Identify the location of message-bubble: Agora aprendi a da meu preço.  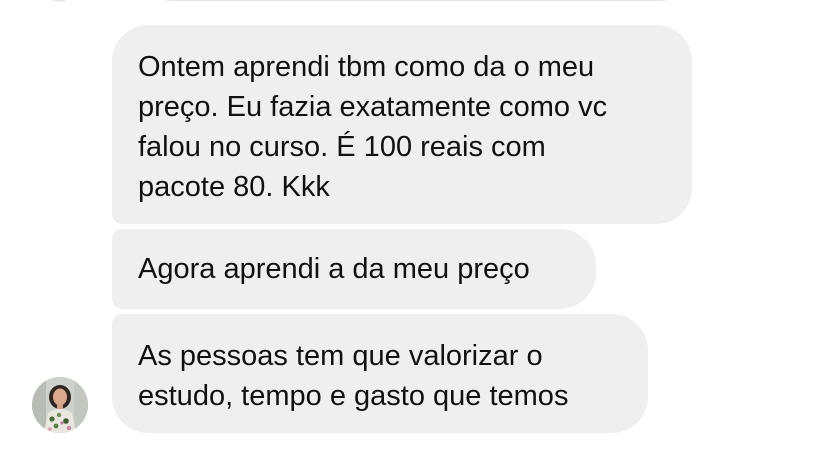
(354, 269).